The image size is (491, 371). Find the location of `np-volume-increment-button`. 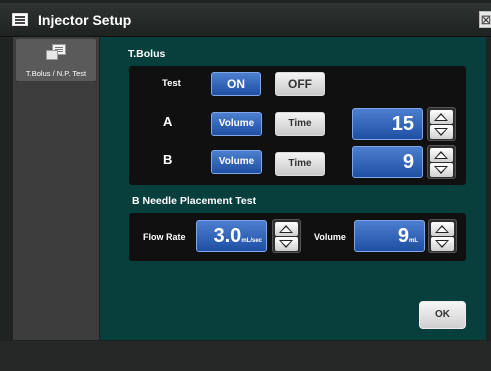

np-volume-increment-button is located at coordinates (442, 229).